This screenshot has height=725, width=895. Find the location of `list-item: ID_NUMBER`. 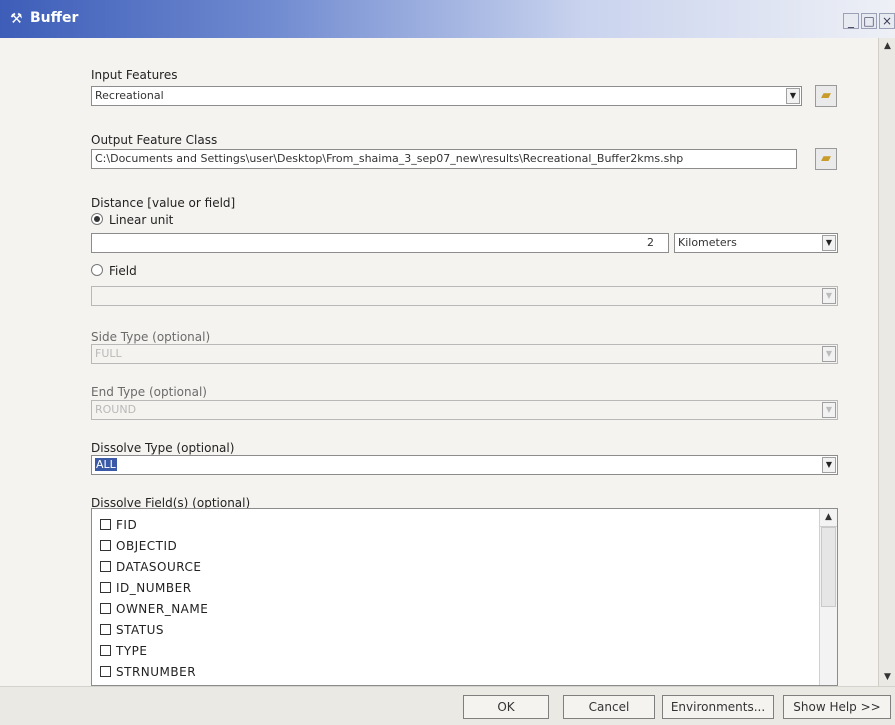

list-item: ID_NUMBER is located at coordinates (146, 588).